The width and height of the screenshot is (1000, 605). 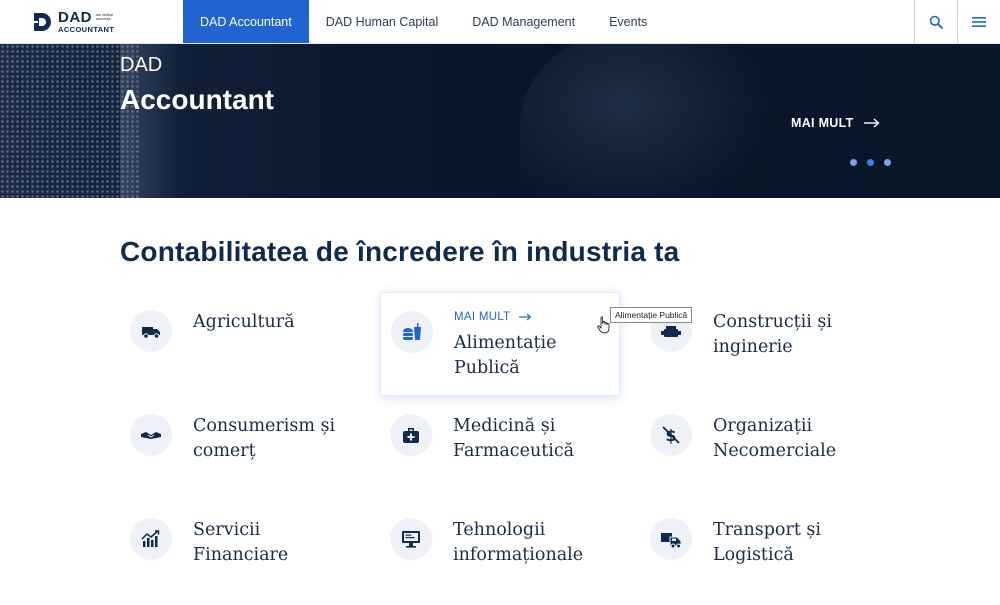 I want to click on nav-item-dad-accountant: DAD Accountant, so click(x=246, y=21).